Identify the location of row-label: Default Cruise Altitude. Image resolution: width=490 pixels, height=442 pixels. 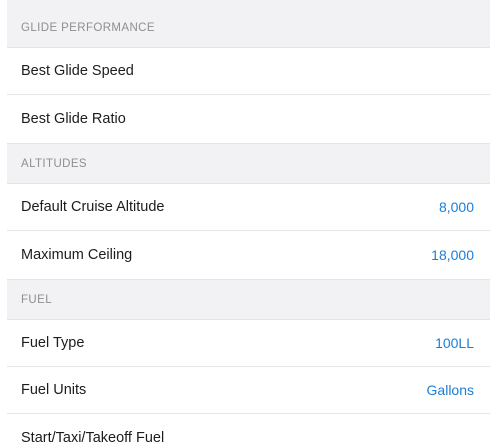
(93, 207).